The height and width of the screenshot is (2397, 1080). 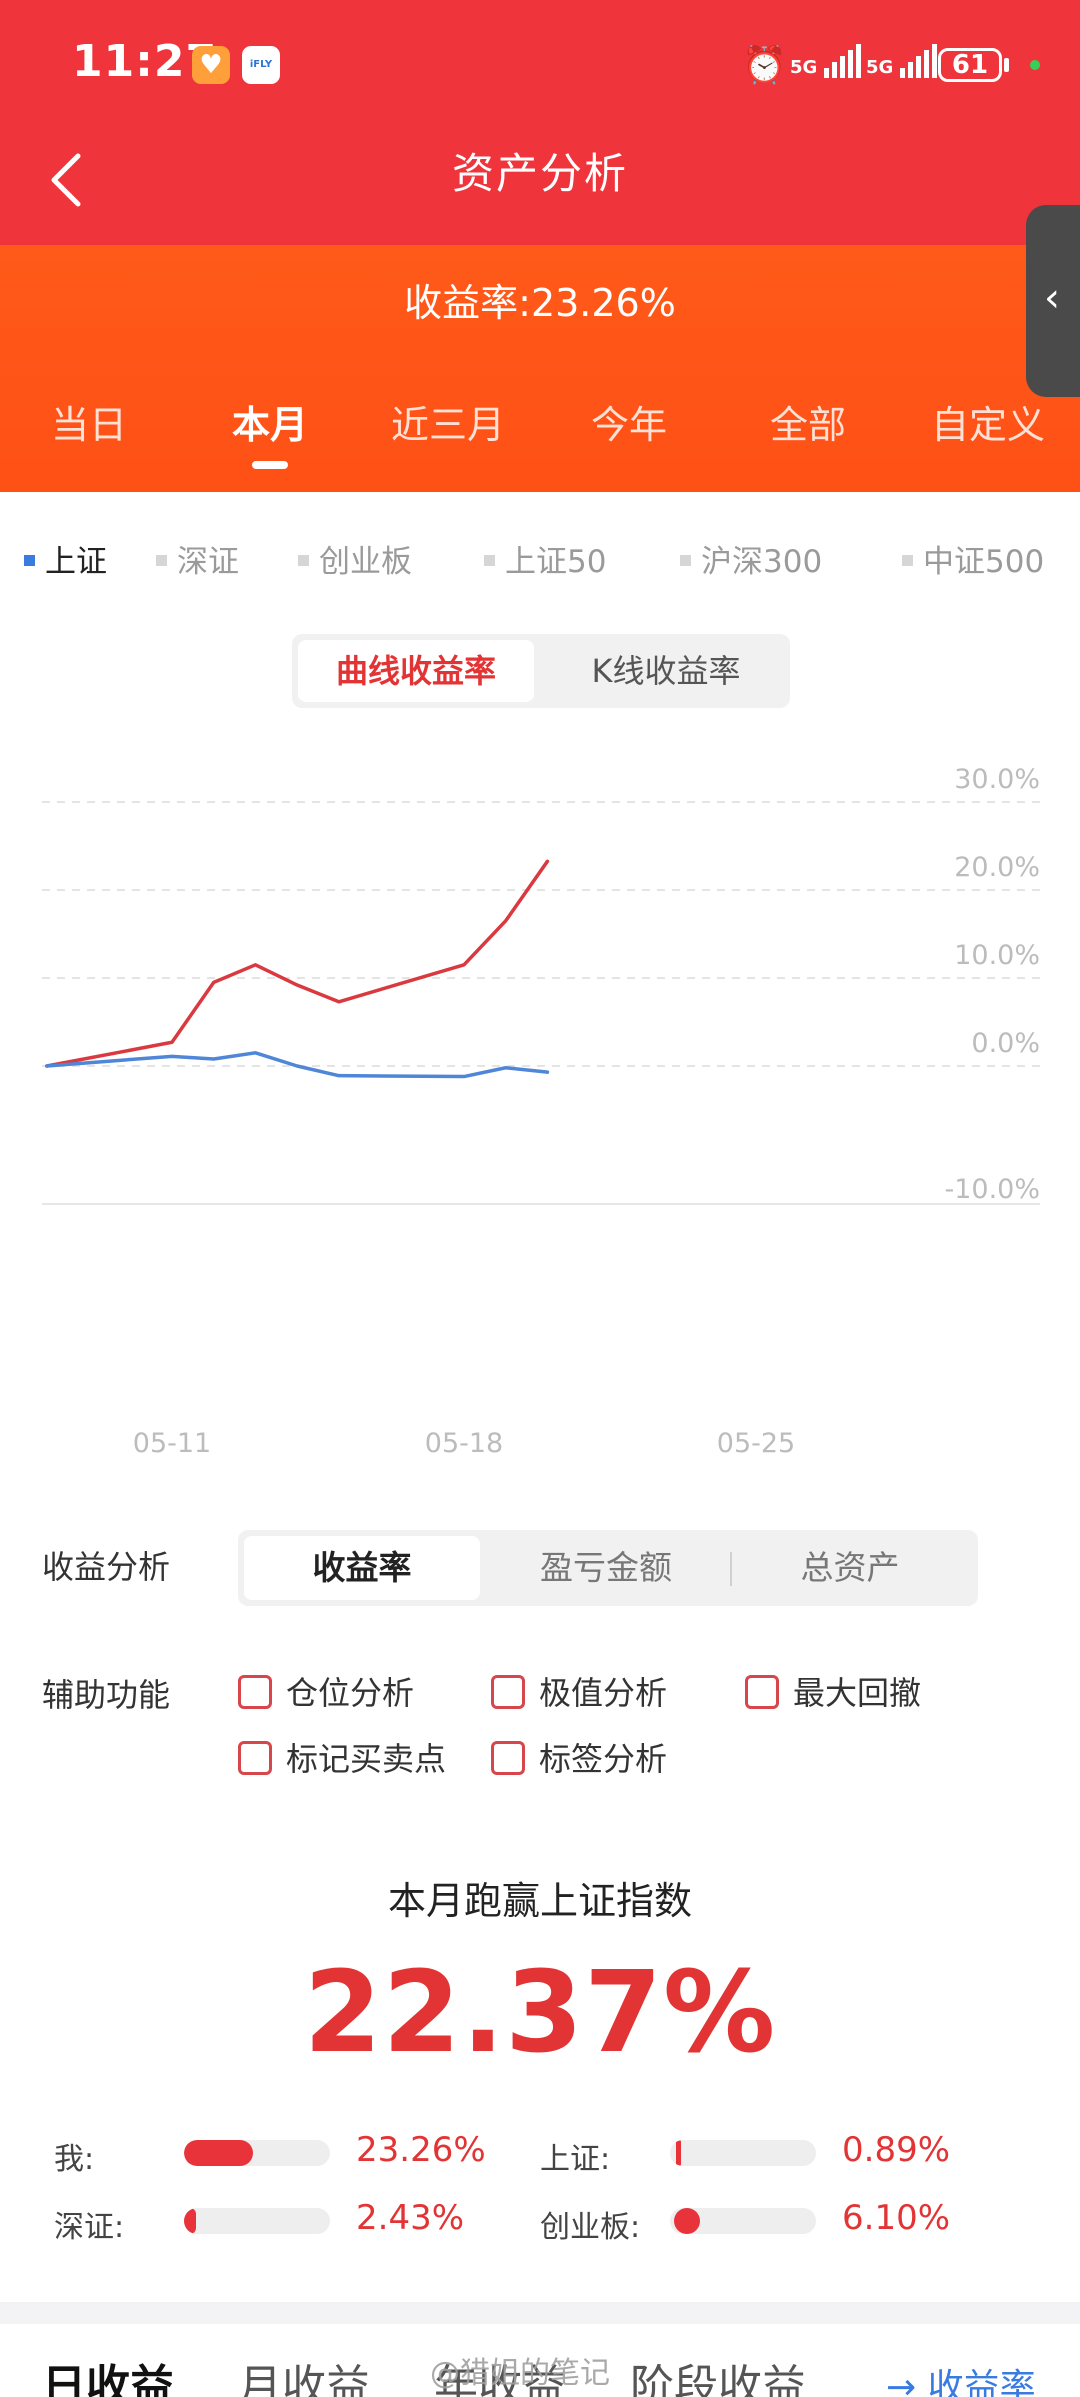 I want to click on option-total-assets: 总资产, so click(x=850, y=1568).